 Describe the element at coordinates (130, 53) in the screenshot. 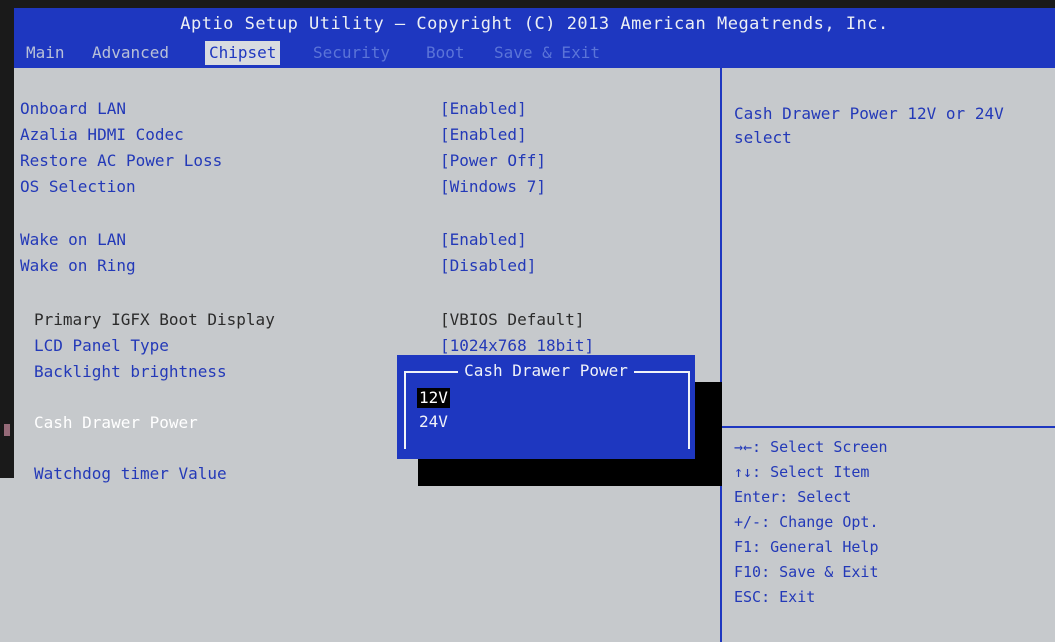

I see `tab-advanced: Advanced` at that location.